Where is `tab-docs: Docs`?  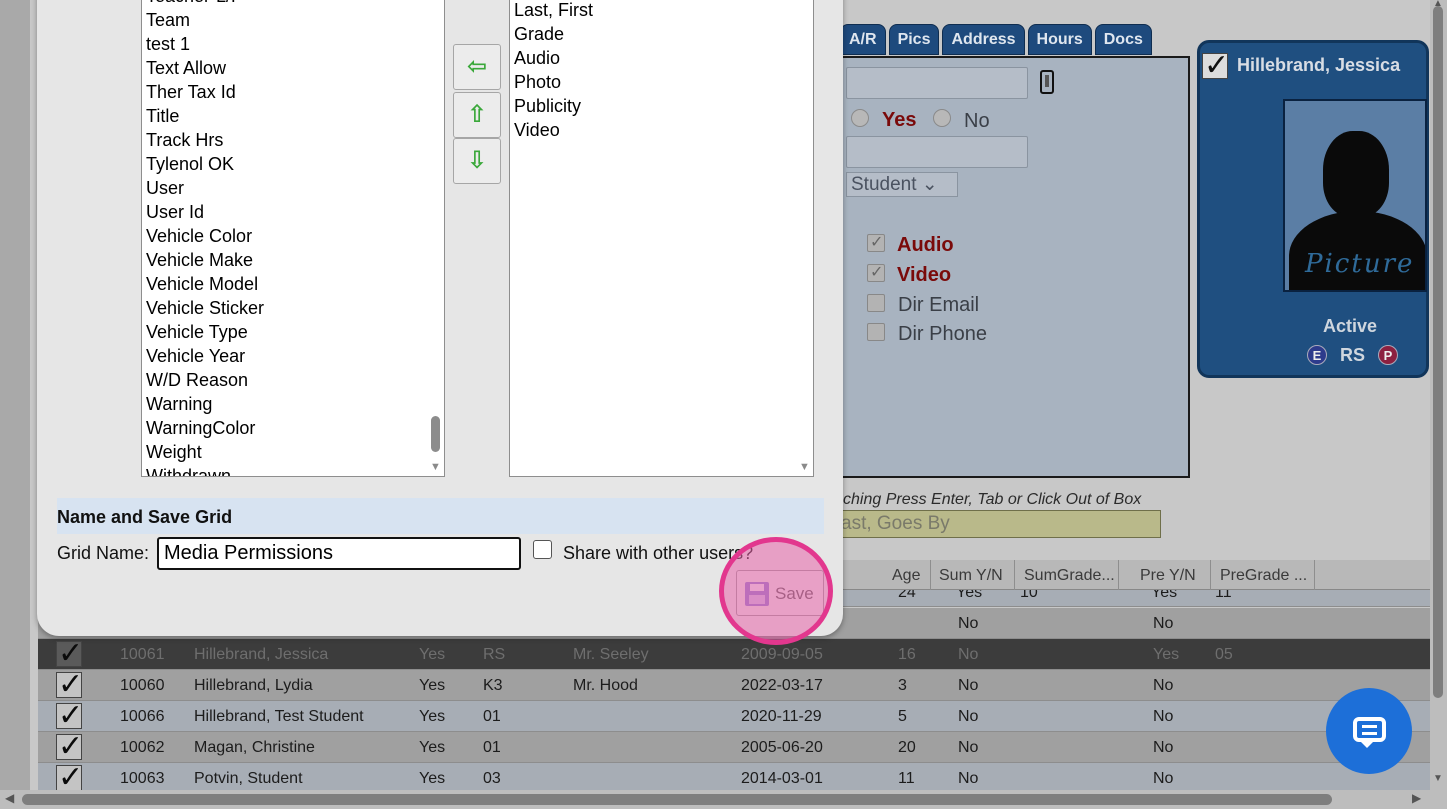
tab-docs: Docs is located at coordinates (1123, 39).